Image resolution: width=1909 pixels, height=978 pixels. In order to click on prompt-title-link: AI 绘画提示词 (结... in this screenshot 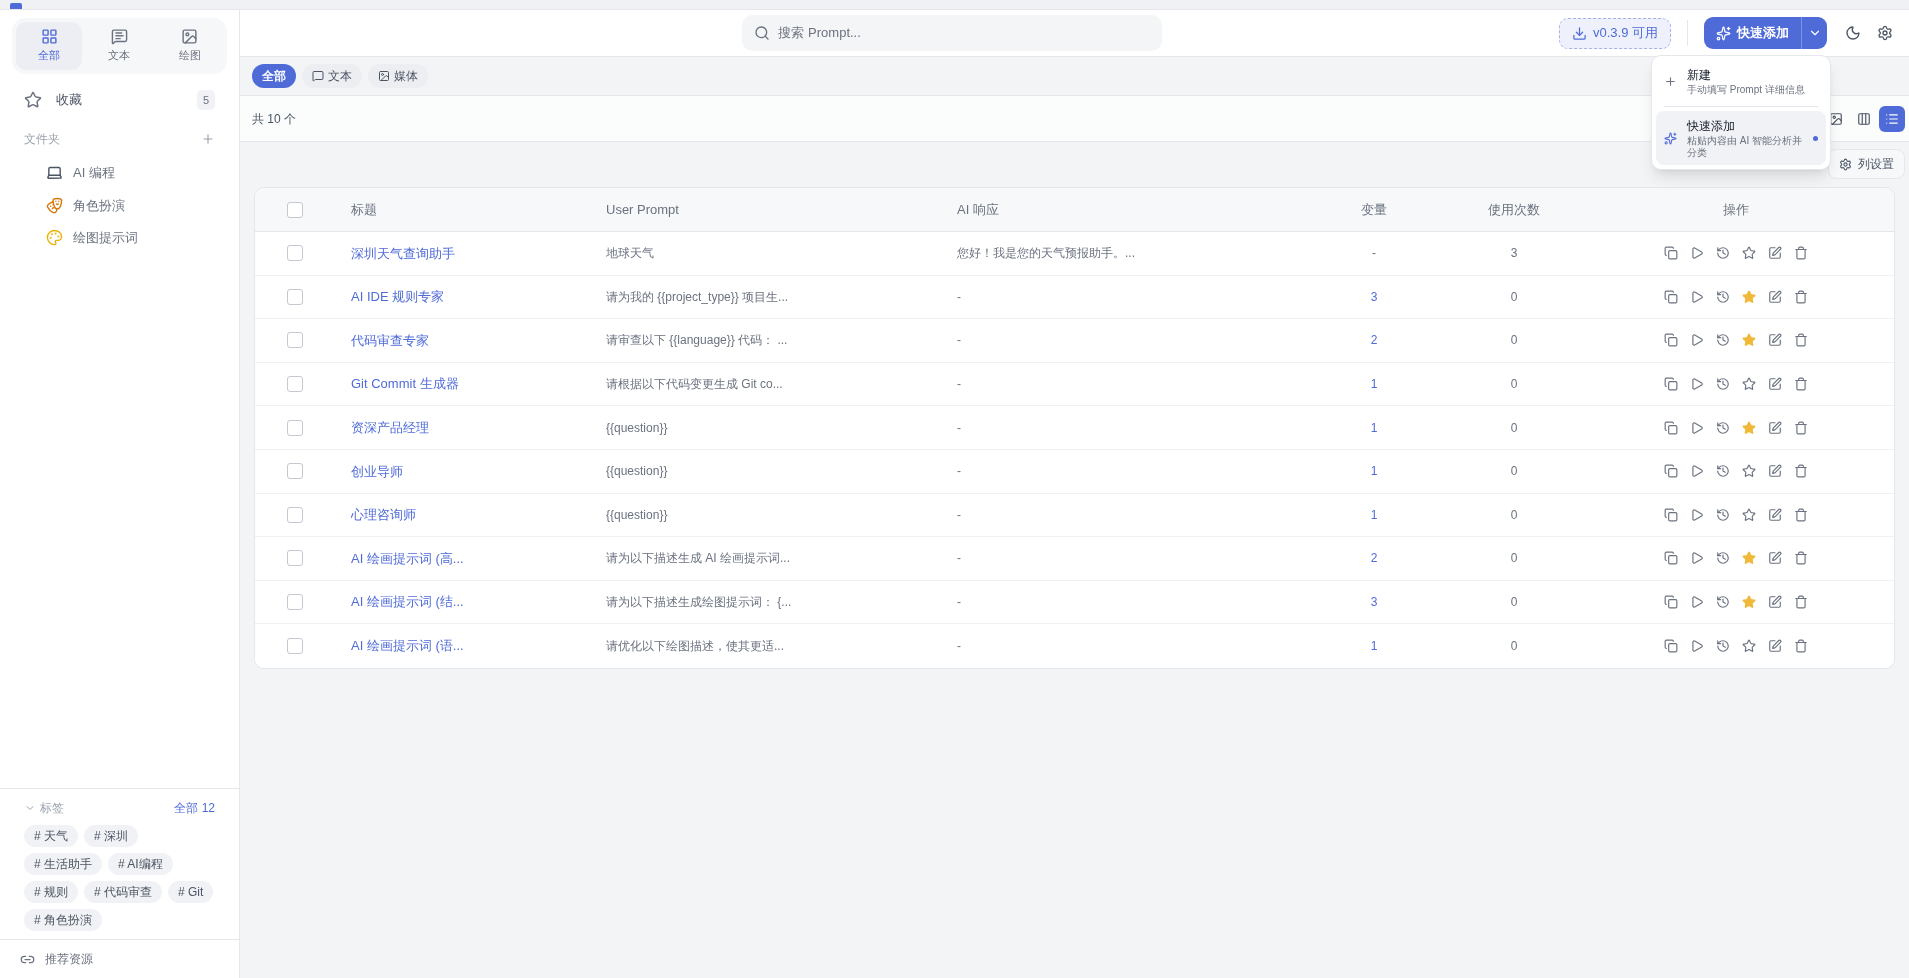, I will do `click(399, 602)`.